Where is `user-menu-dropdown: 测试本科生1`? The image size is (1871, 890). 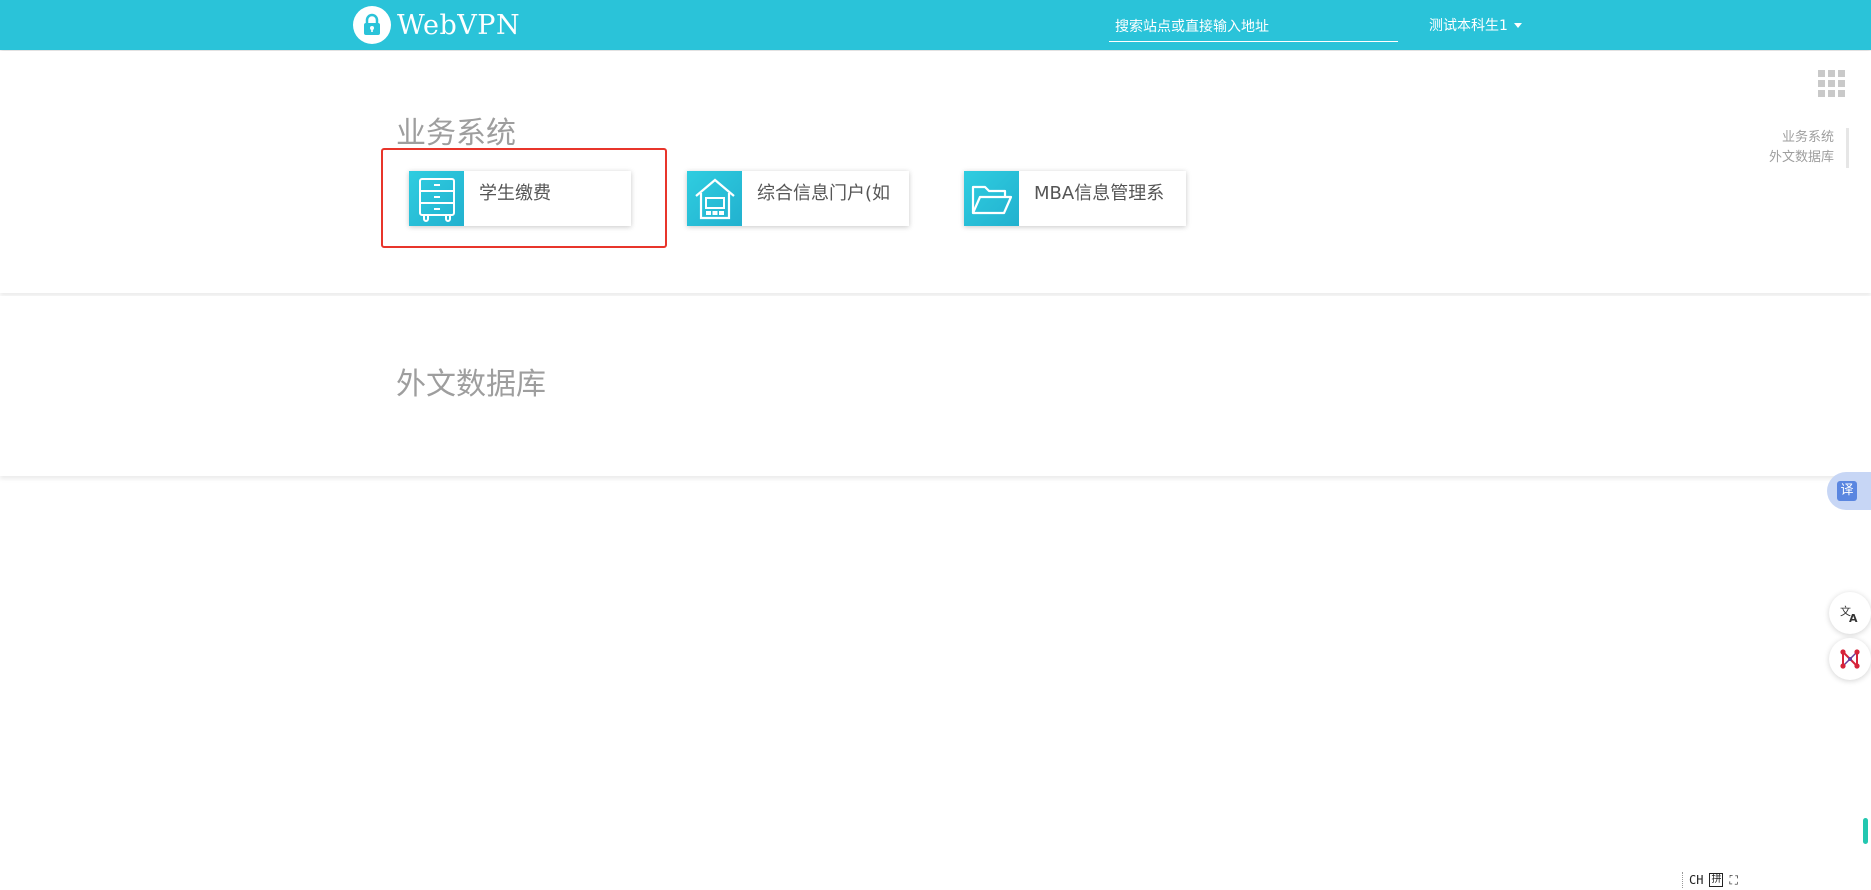 user-menu-dropdown: 测试本科生1 is located at coordinates (1475, 25).